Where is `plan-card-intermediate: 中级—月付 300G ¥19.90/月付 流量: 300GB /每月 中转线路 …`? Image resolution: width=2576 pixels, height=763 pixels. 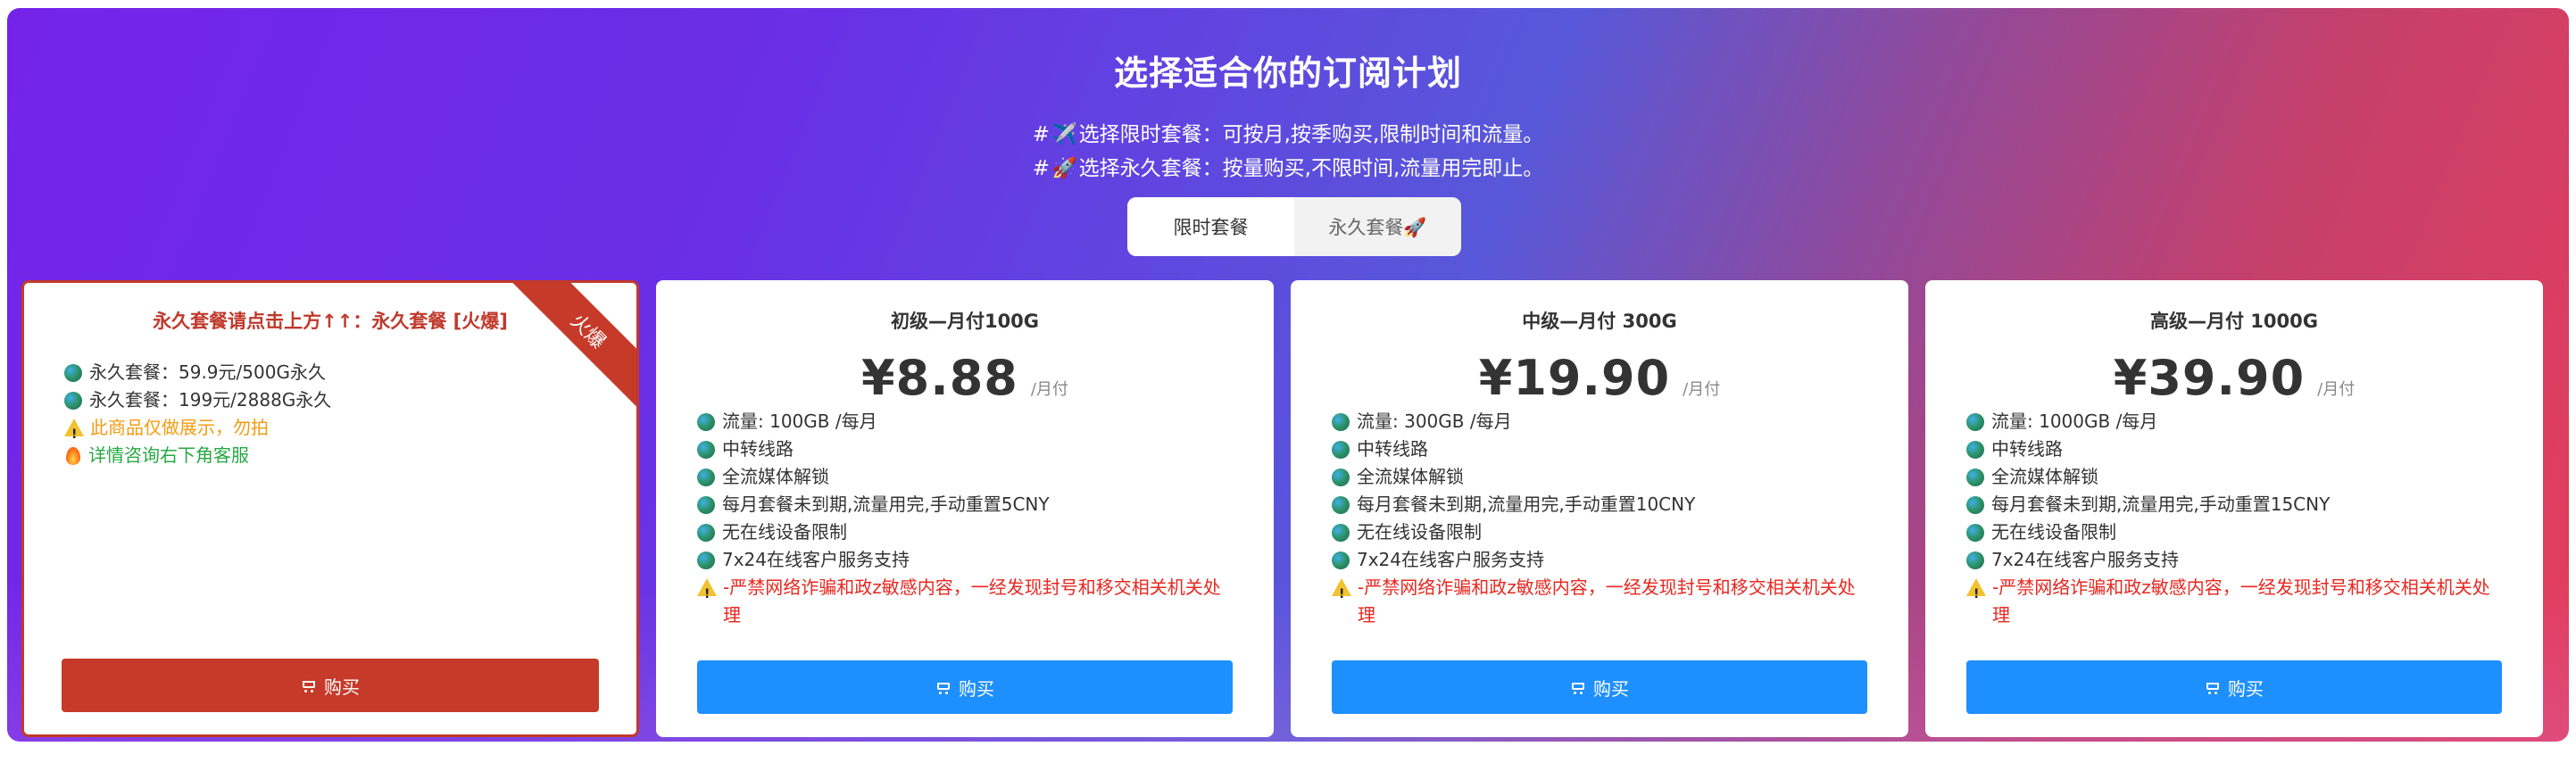 plan-card-intermediate: 中级—月付 300G ¥19.90/月付 流量: 300GB /每月 中转线路 … is located at coordinates (1600, 508).